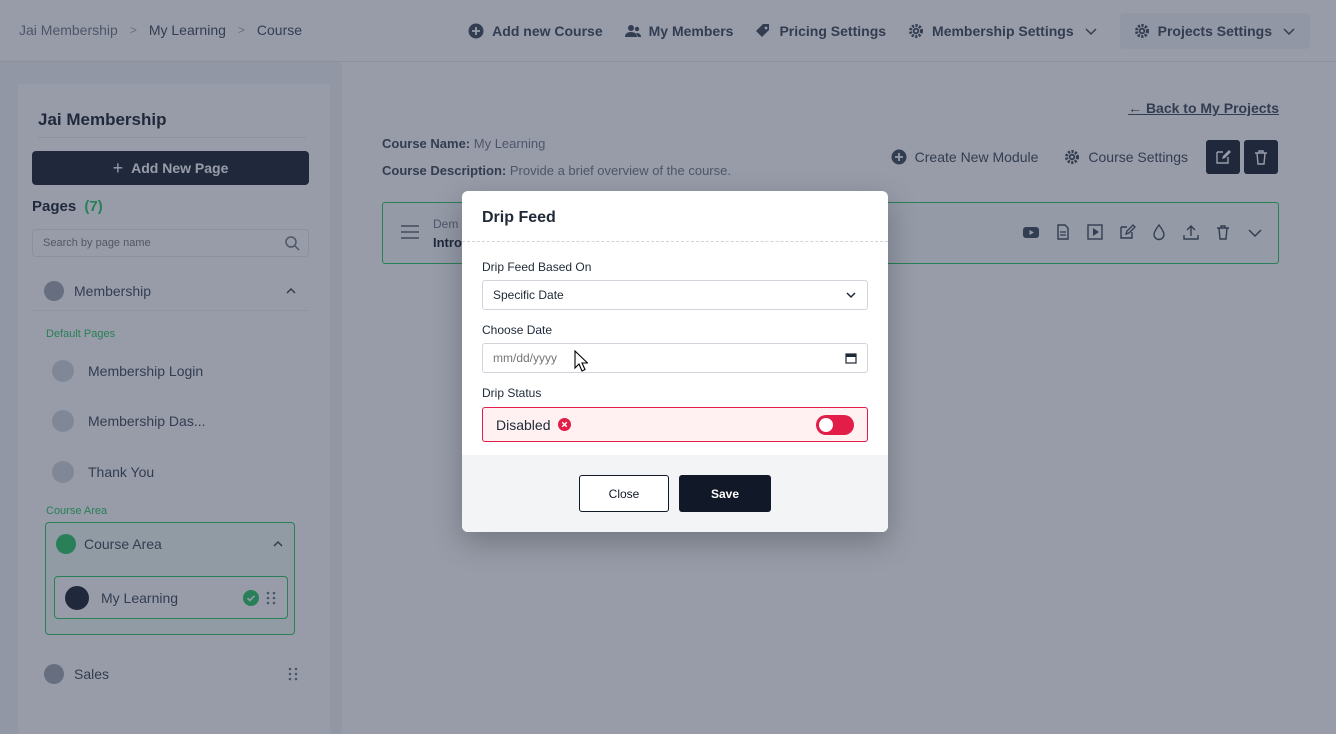  What do you see at coordinates (851, 358) in the screenshot?
I see `calendar-icon` at bounding box center [851, 358].